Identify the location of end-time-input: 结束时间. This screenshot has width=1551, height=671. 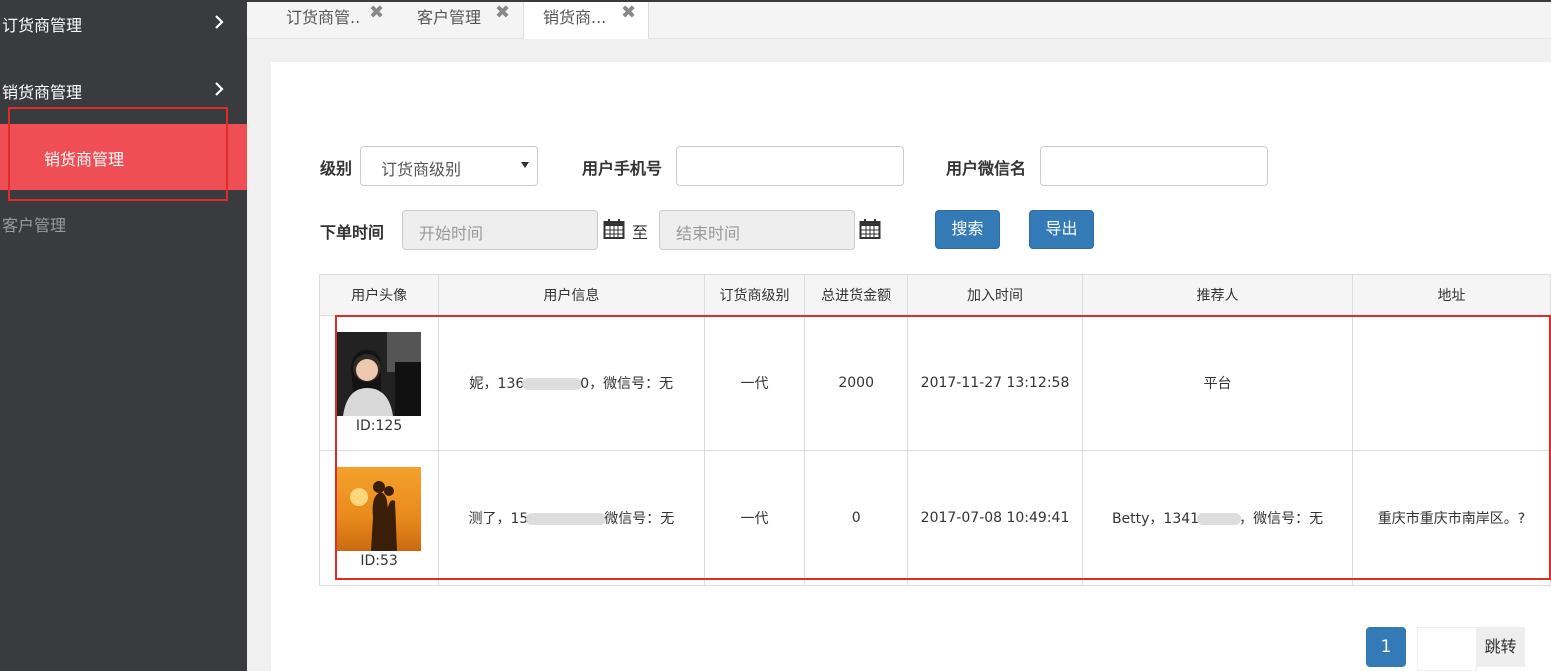
(757, 230).